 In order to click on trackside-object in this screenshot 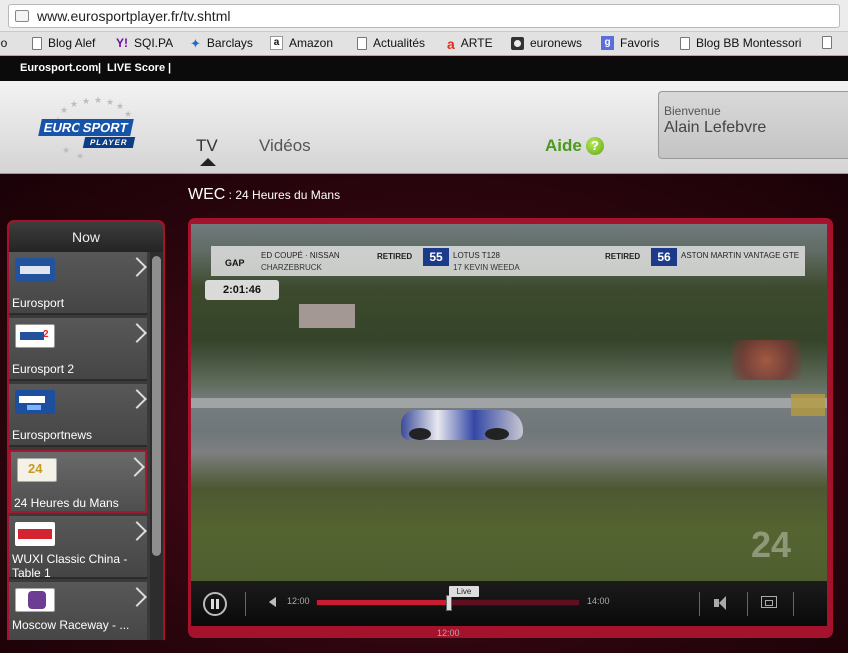, I will do `click(766, 360)`.